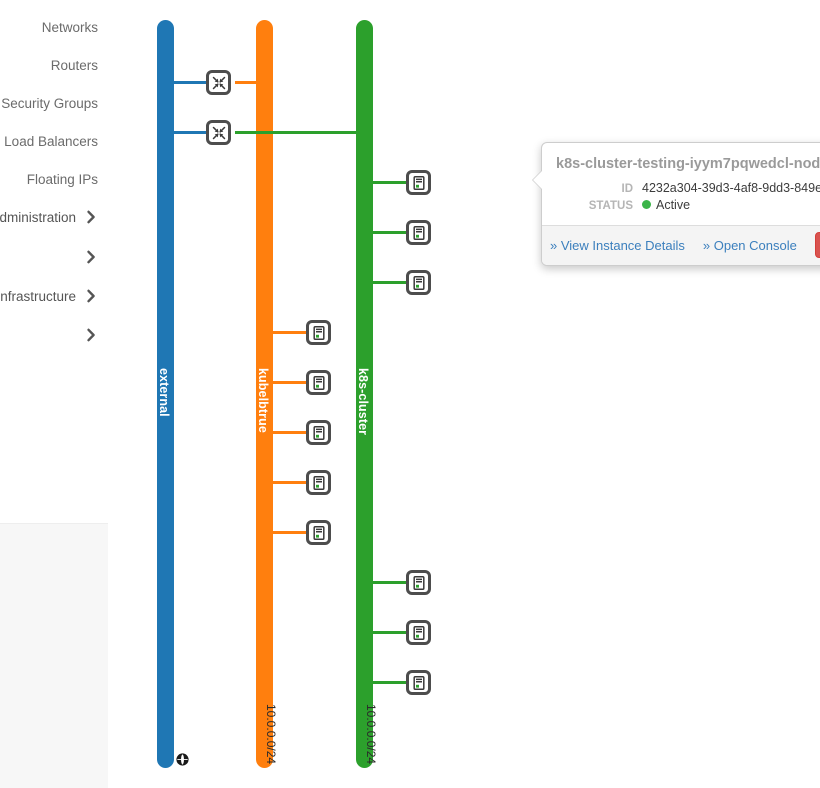 This screenshot has width=820, height=788. I want to click on popup-field-row: ID 4232a304-39d3-4af8-9dd3-849e193d5cfc, so click(688, 188).